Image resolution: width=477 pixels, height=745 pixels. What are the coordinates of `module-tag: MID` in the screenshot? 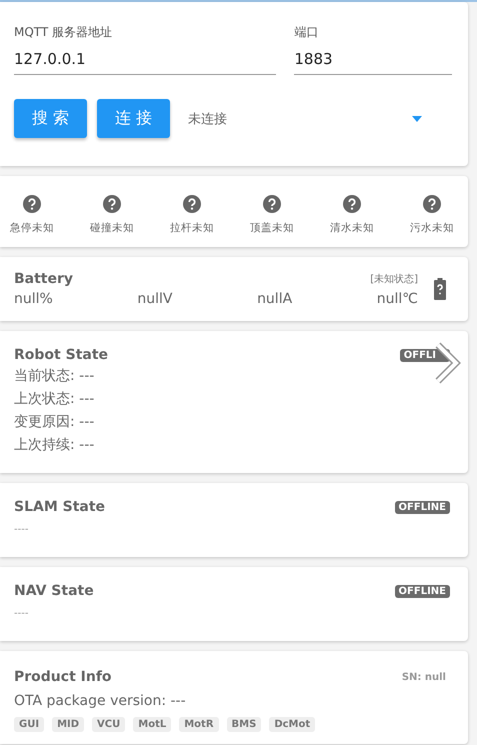 It's located at (68, 724).